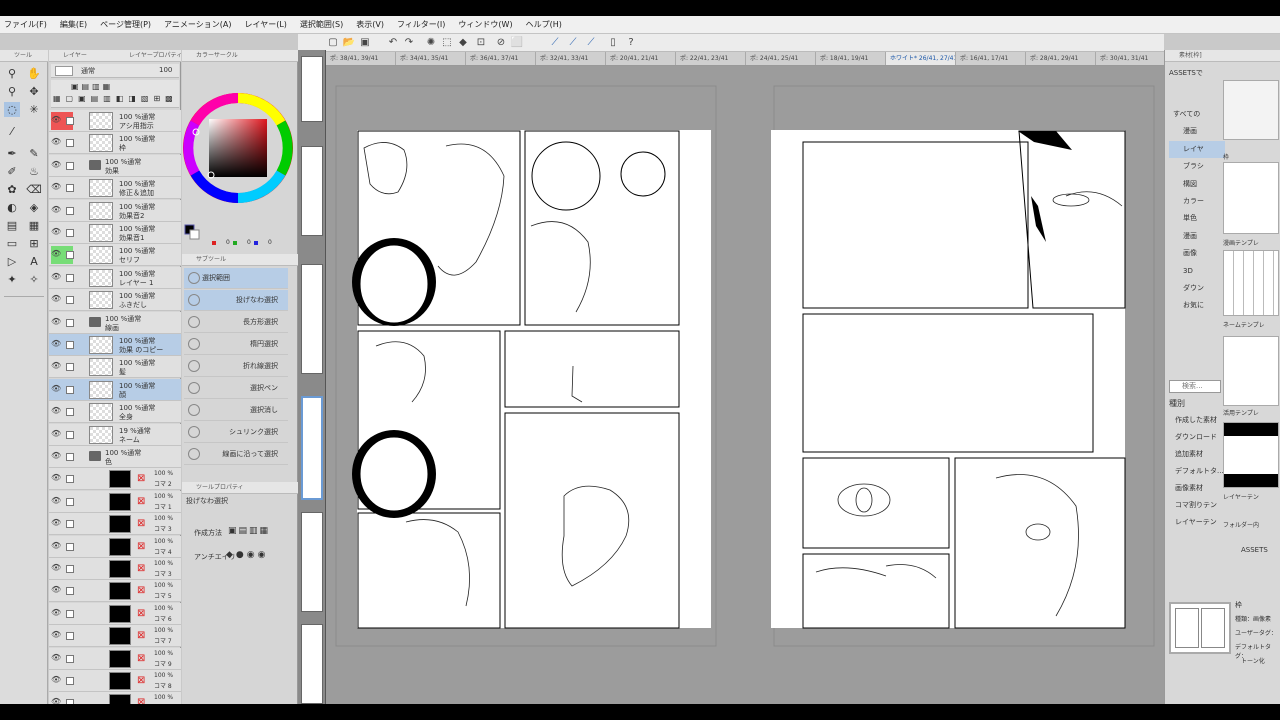 The image size is (1280, 720). Describe the element at coordinates (12, 207) in the screenshot. I see `blend-icon: ◐` at that location.